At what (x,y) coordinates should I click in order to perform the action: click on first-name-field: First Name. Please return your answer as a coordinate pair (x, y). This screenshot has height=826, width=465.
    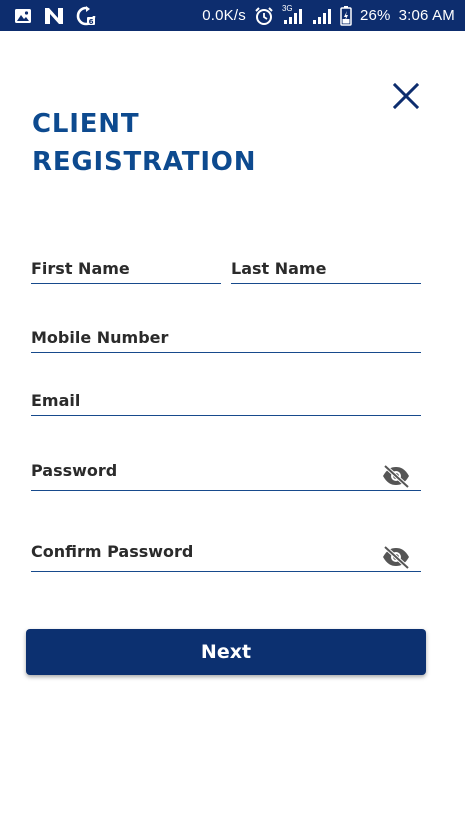
    Looking at the image, I should click on (126, 269).